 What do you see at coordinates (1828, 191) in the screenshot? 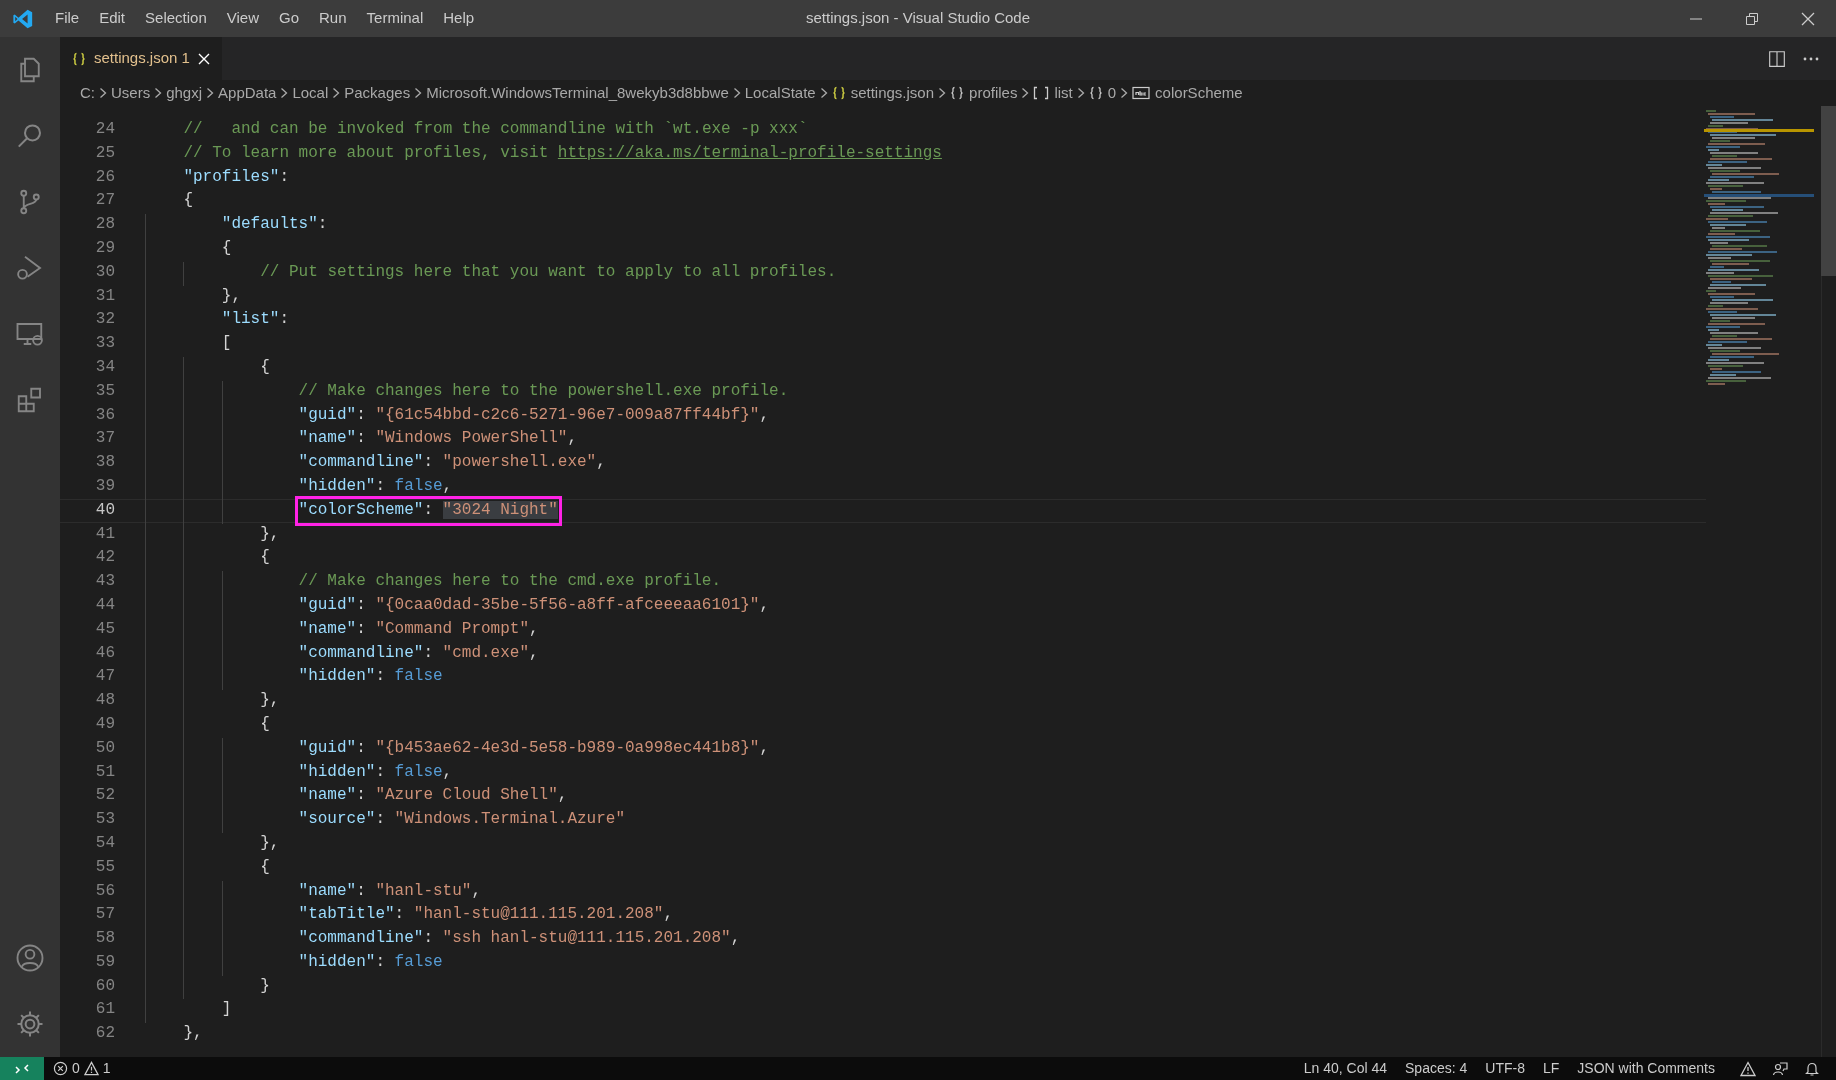
I see `scrollbar-thumb` at bounding box center [1828, 191].